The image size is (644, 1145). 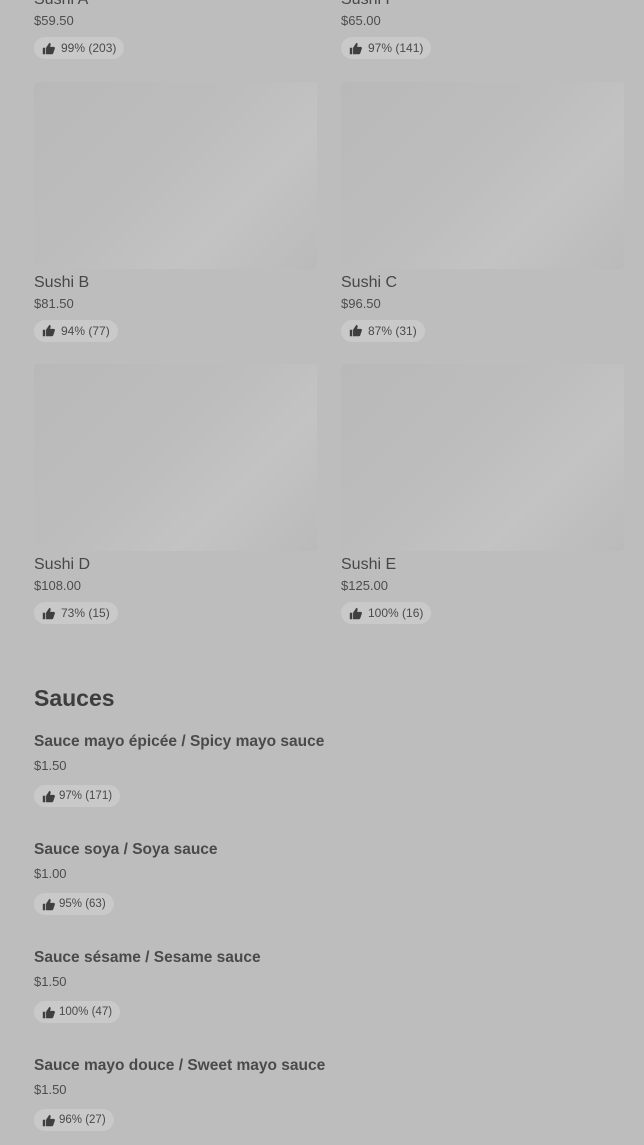 I want to click on product-card-sushi-a: Sushi A $59.50 99% (203), so click(x=175, y=30).